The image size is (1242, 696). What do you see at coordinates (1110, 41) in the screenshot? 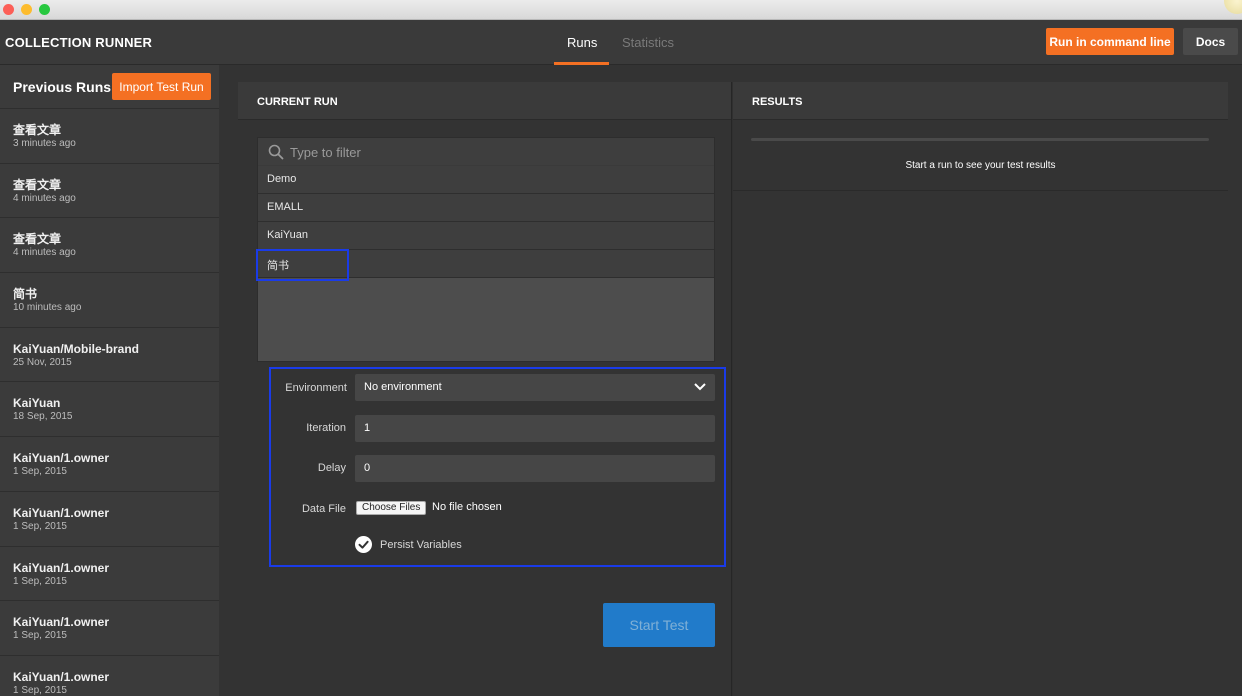
I see `run-in-command-line-button: Run in command line` at bounding box center [1110, 41].